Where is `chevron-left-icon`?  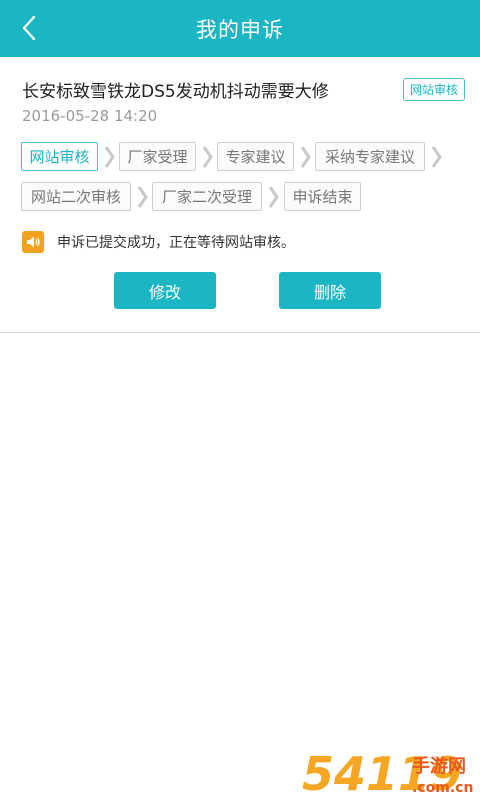
chevron-left-icon is located at coordinates (29, 28).